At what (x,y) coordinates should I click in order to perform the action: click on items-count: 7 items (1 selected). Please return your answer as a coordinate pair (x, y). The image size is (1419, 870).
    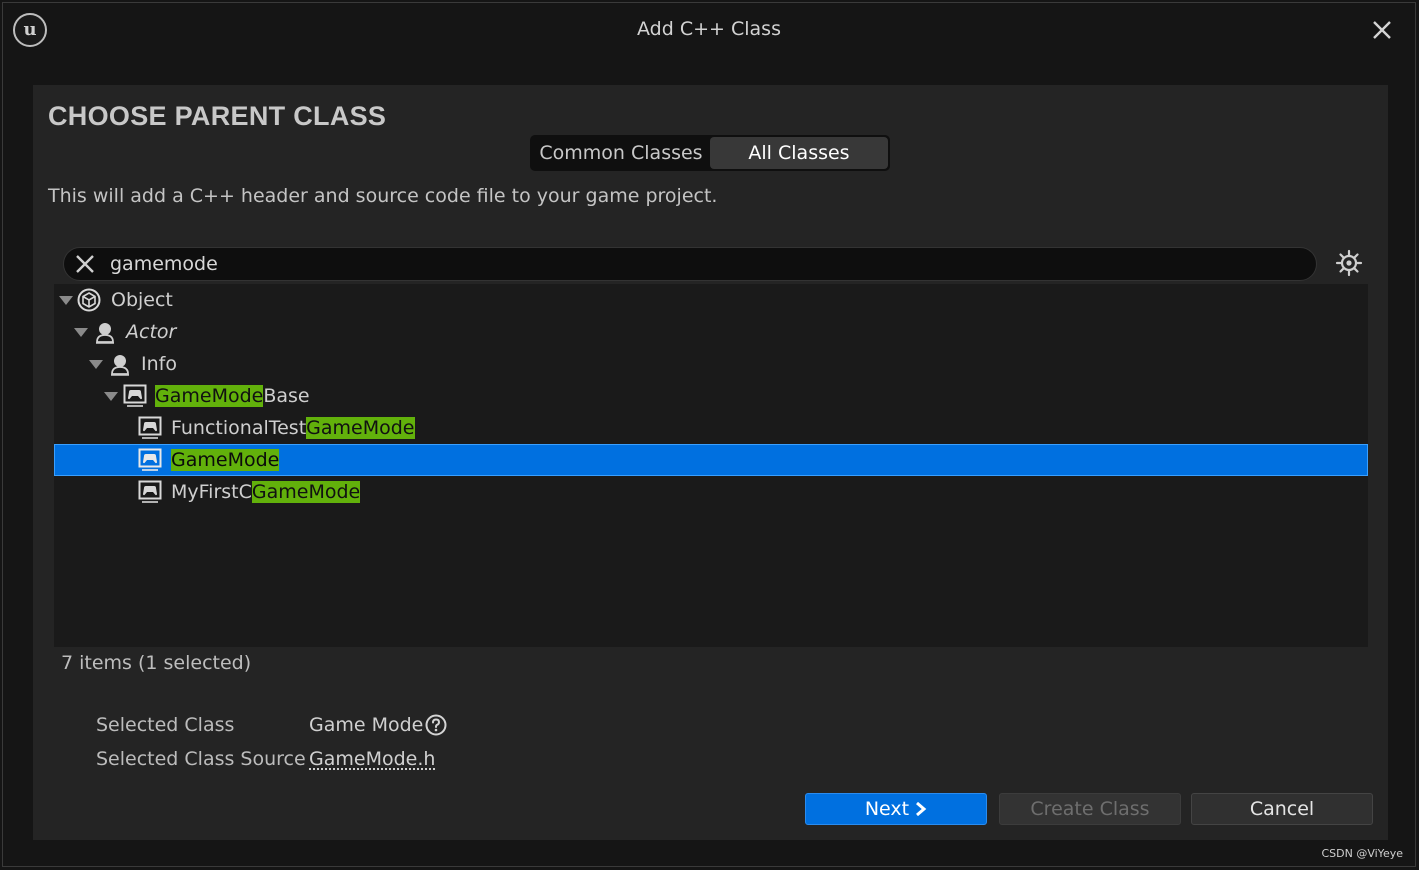
    Looking at the image, I should click on (156, 663).